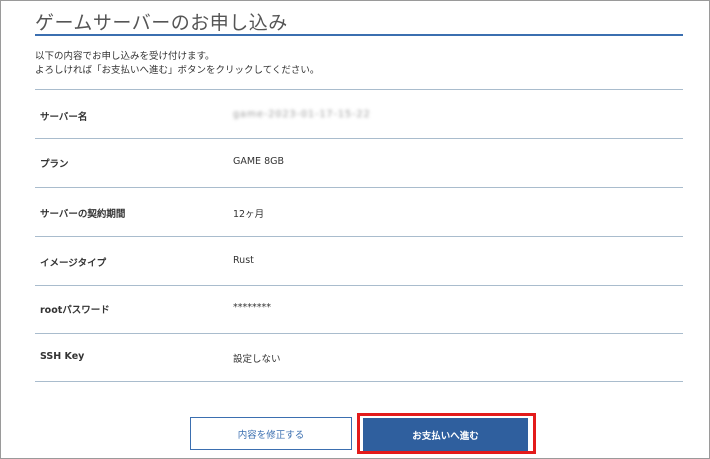 The height and width of the screenshot is (459, 710). What do you see at coordinates (64, 117) in the screenshot?
I see `server-name-label: サーバー名` at bounding box center [64, 117].